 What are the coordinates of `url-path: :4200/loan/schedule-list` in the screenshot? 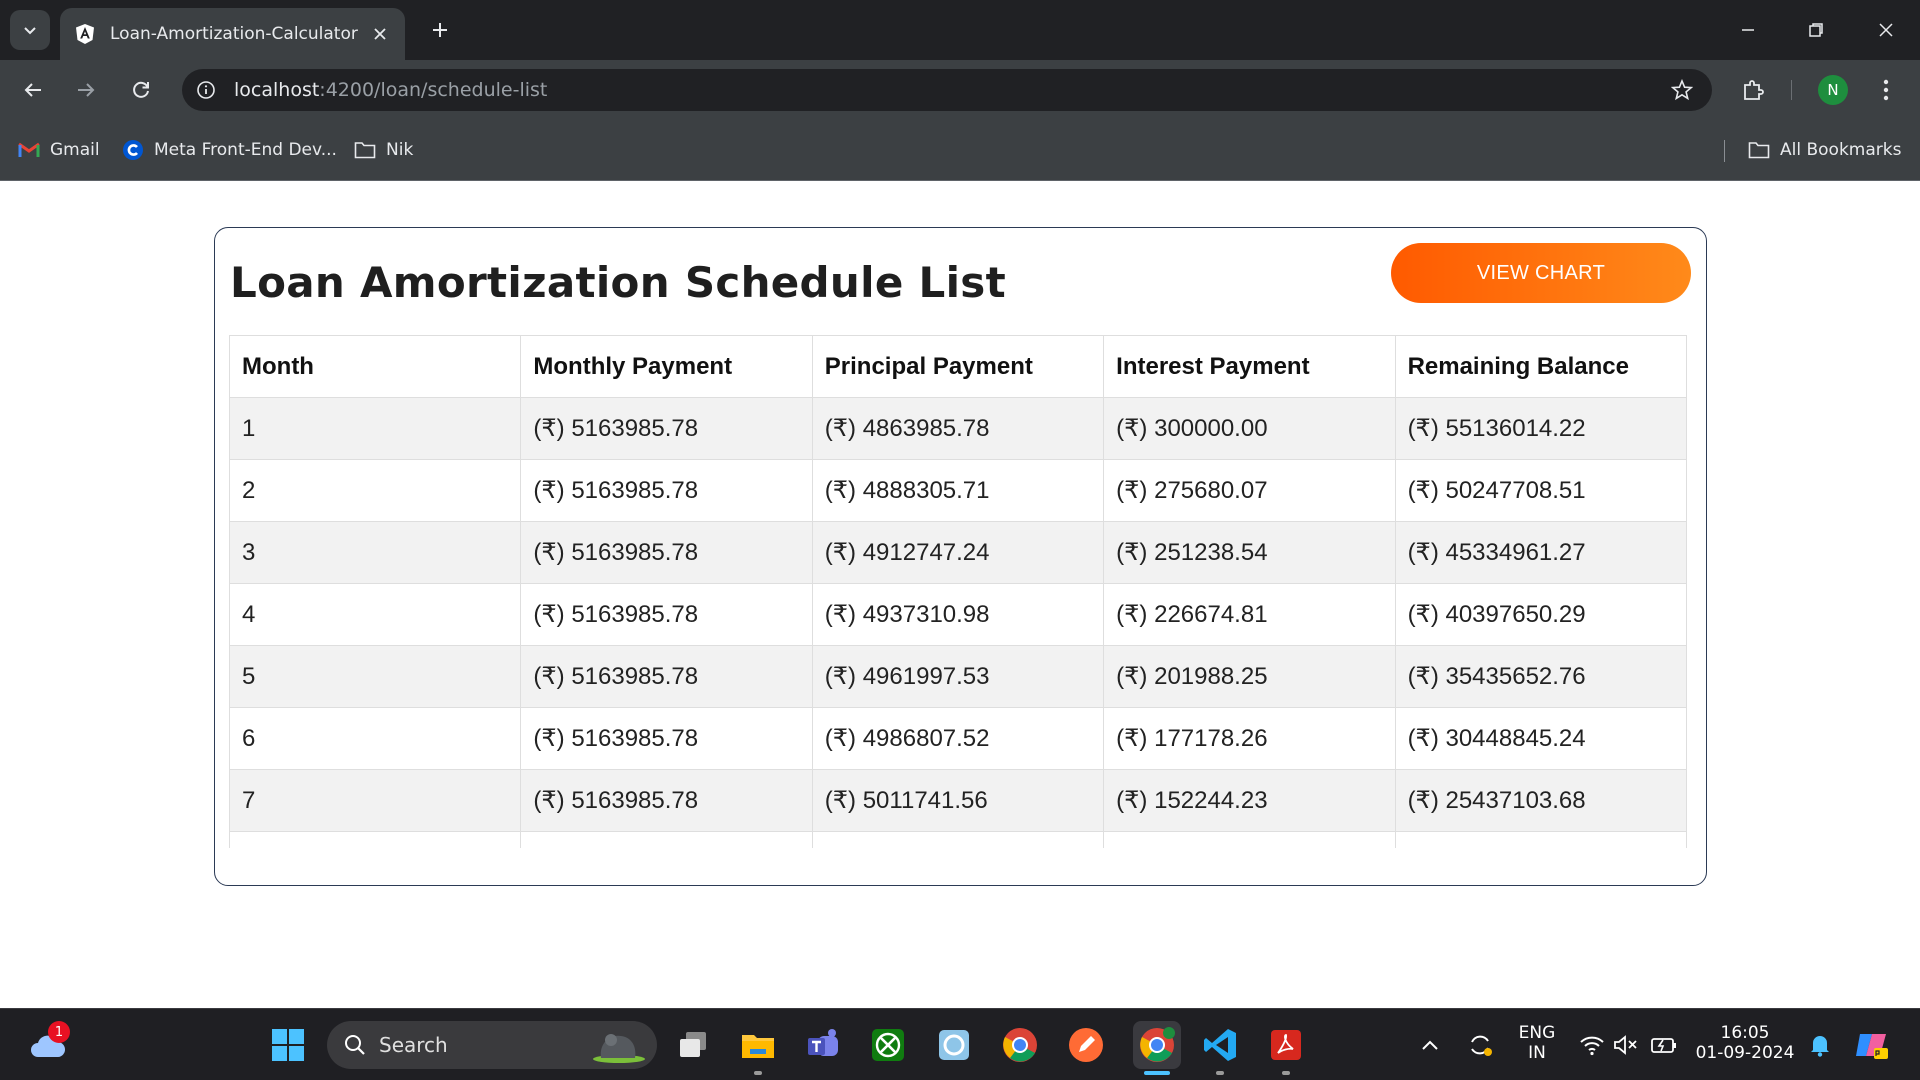 It's located at (433, 90).